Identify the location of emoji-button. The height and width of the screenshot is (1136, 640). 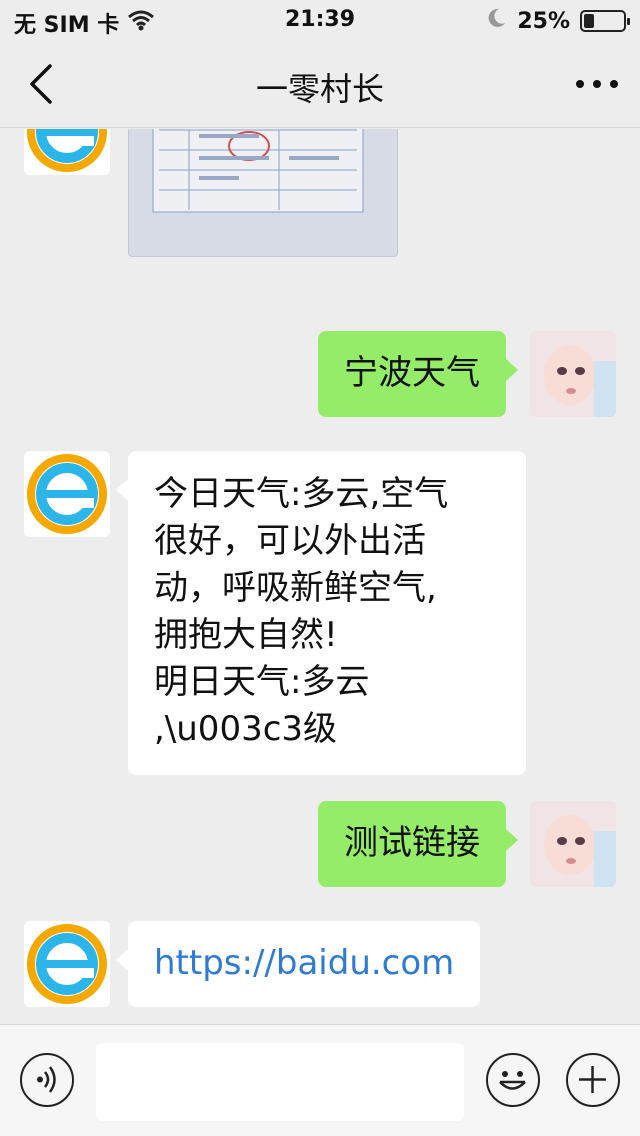
(513, 1080).